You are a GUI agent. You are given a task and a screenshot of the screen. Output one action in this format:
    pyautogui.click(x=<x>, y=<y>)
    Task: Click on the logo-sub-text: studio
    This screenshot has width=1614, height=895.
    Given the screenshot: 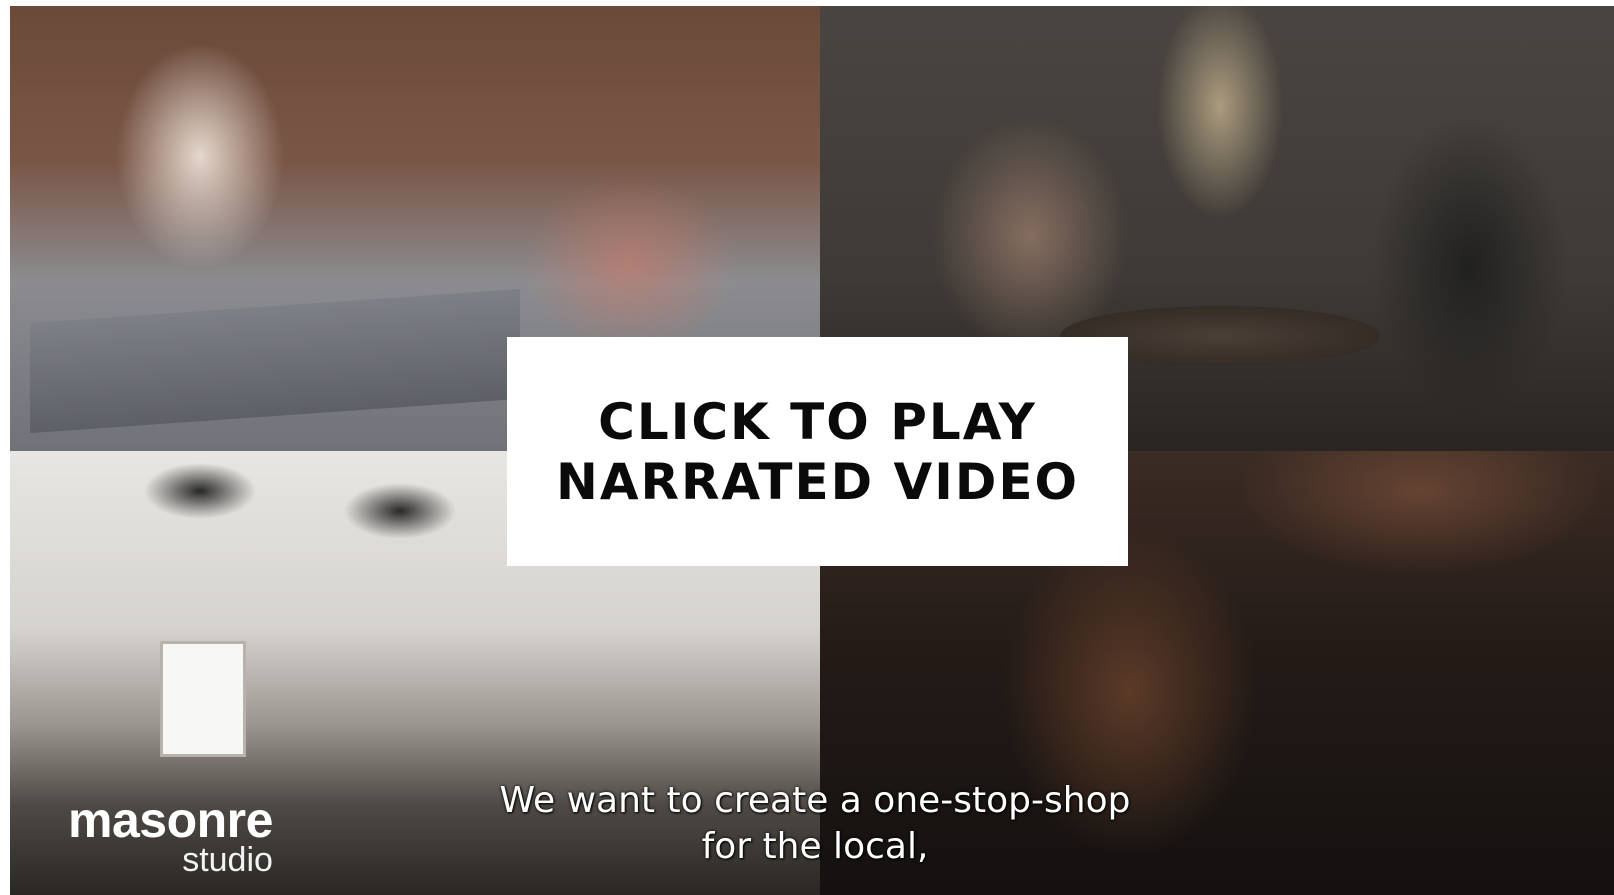 What is the action you would take?
    pyautogui.click(x=227, y=860)
    